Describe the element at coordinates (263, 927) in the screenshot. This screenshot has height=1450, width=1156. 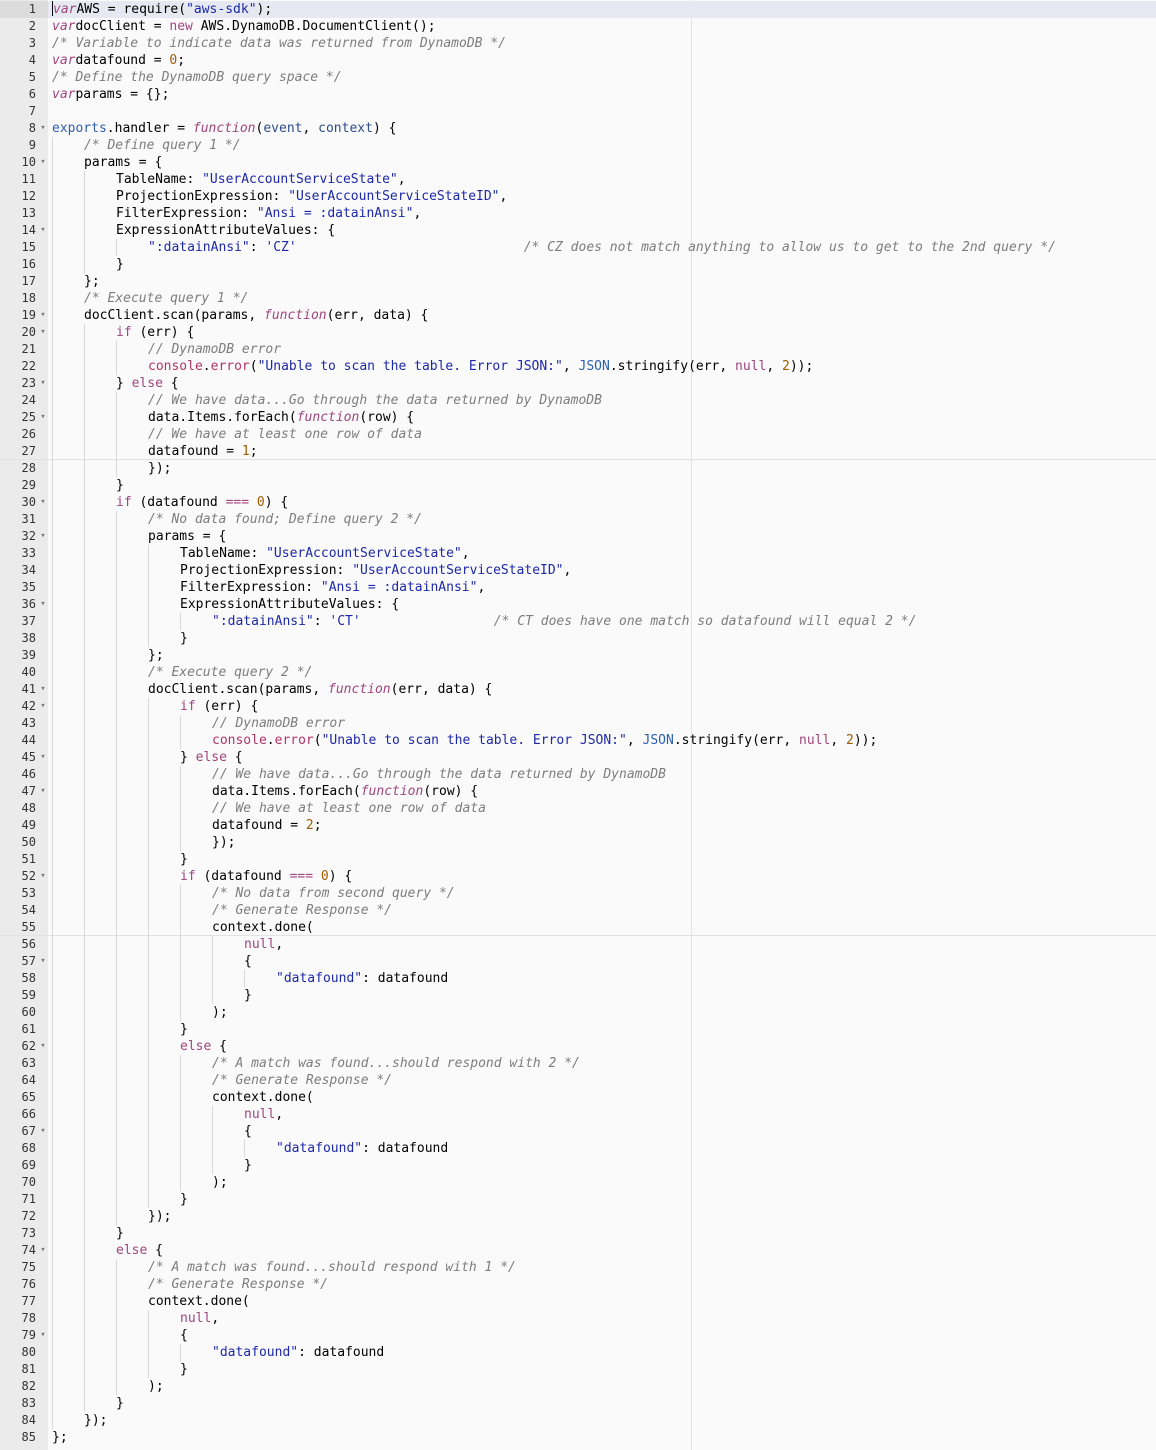
I see `code-text: context.done(` at that location.